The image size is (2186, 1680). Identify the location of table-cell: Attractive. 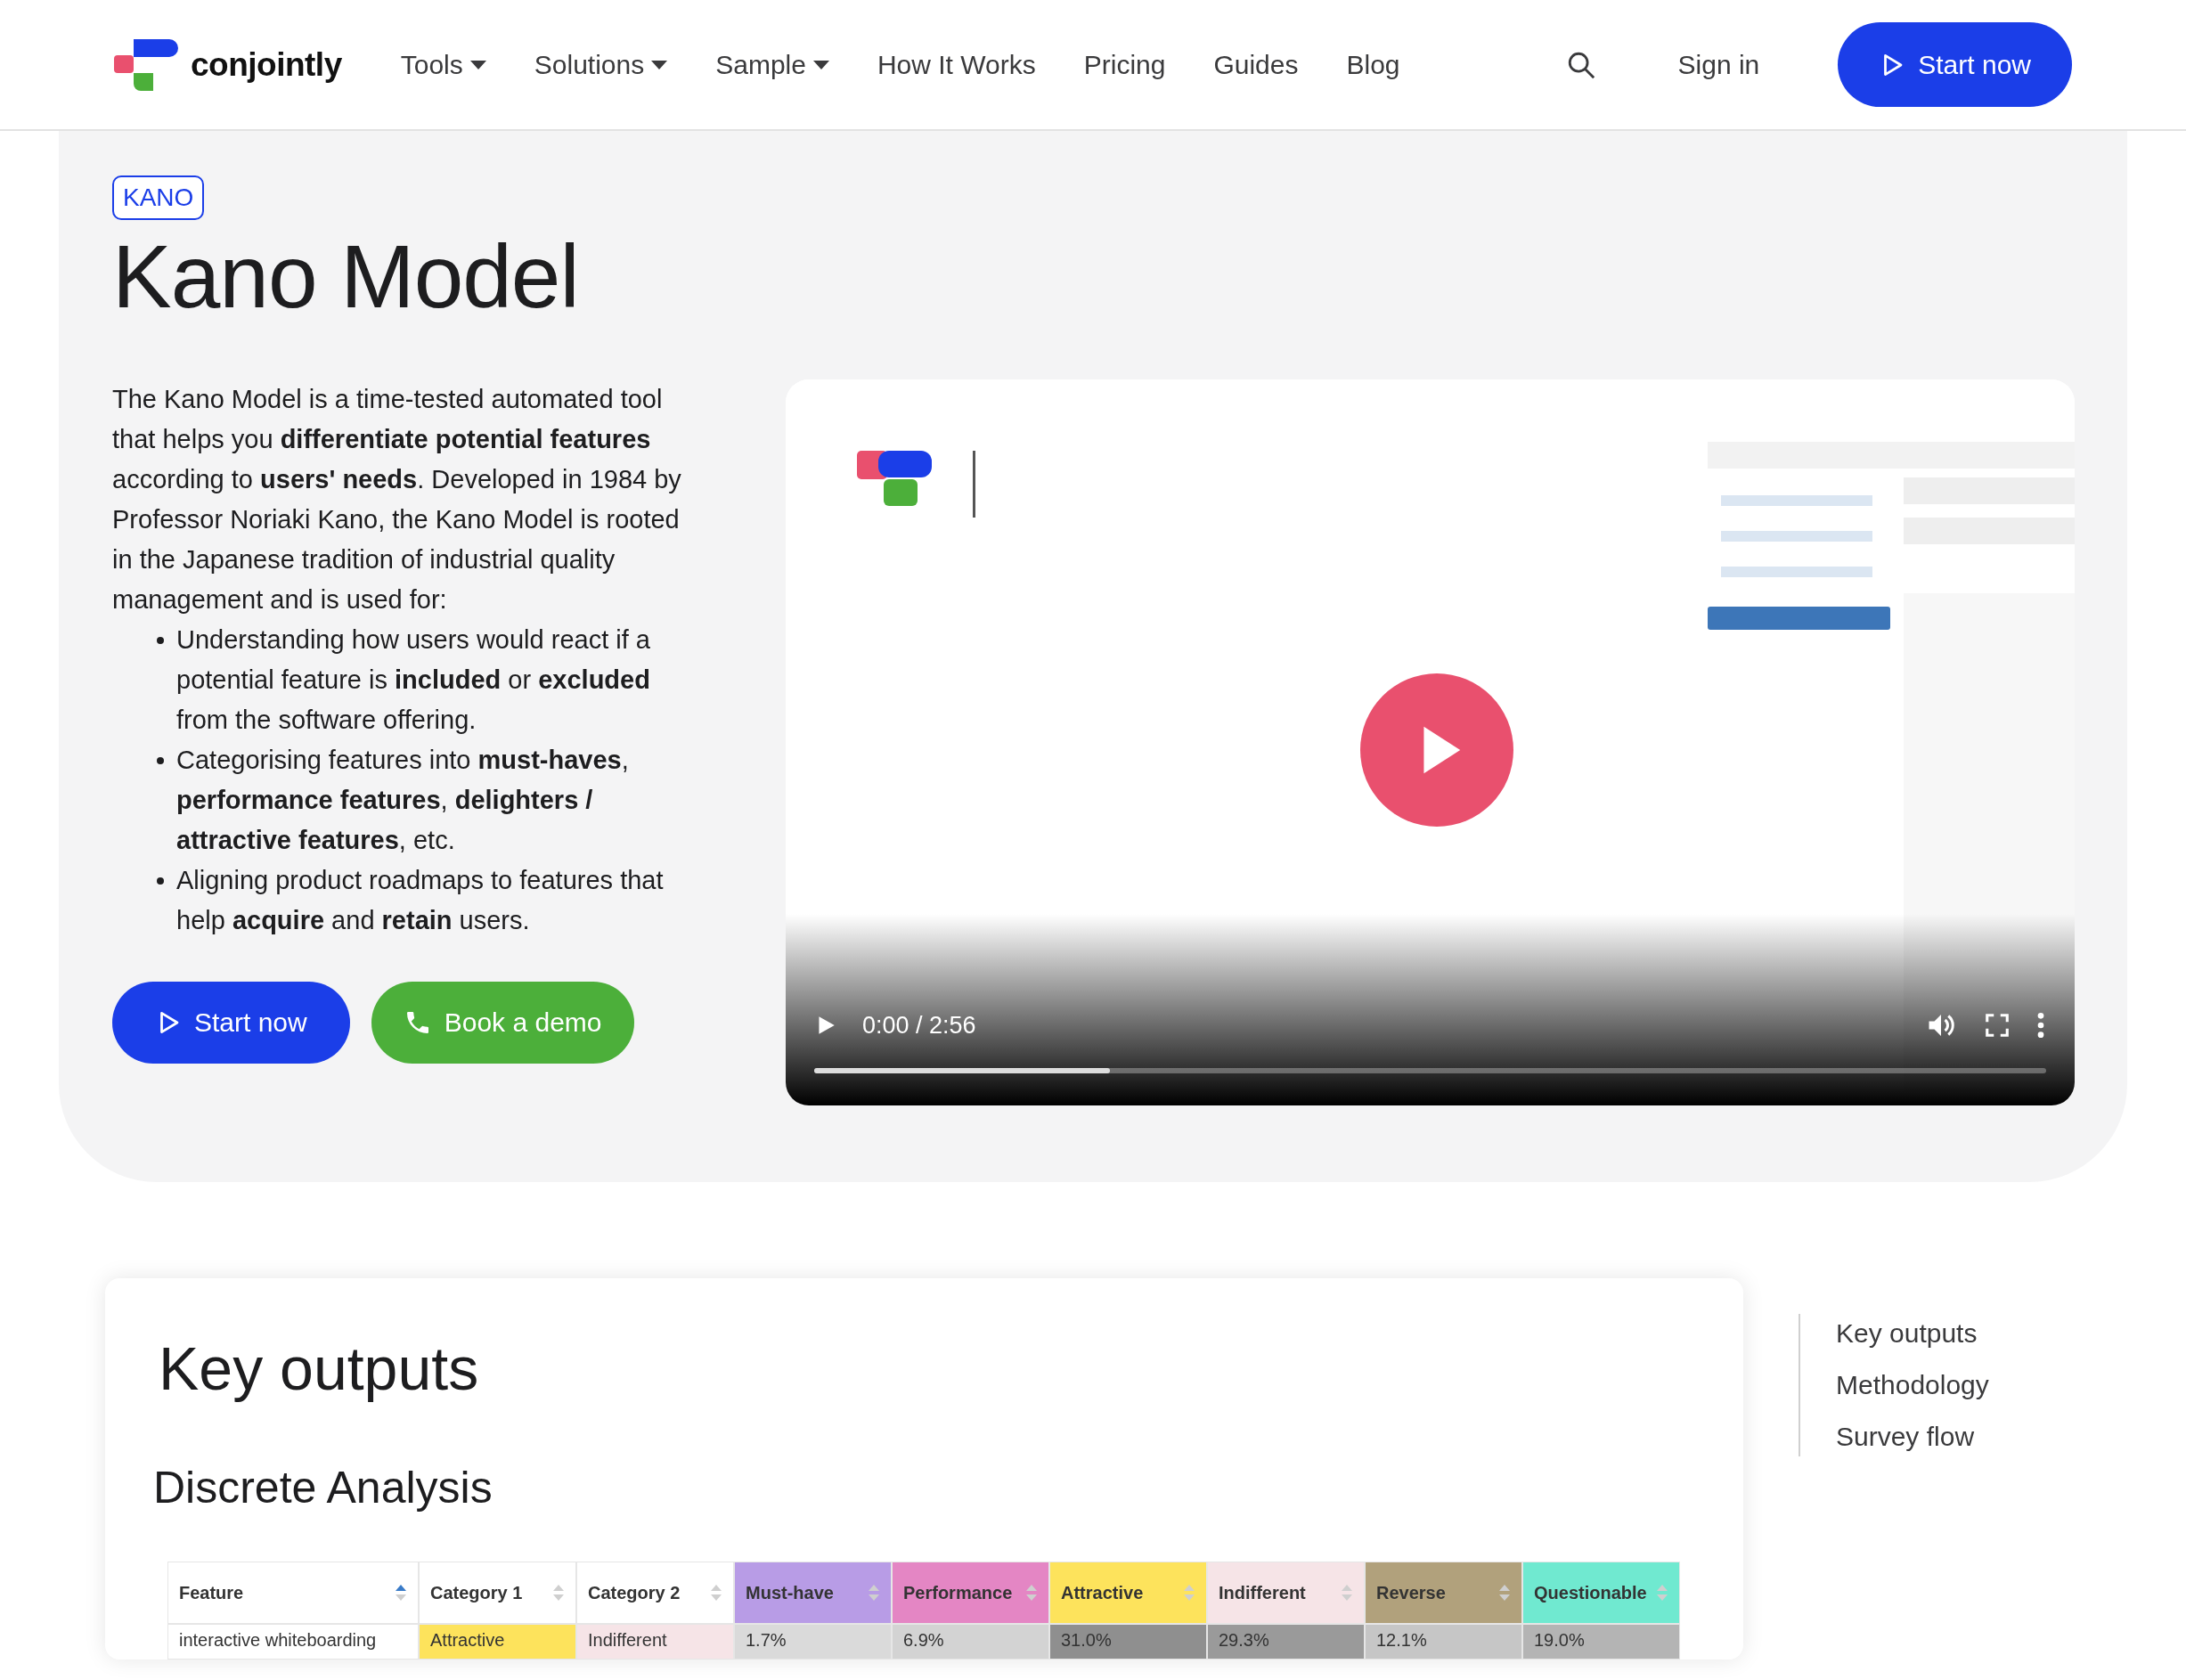
(497, 1642).